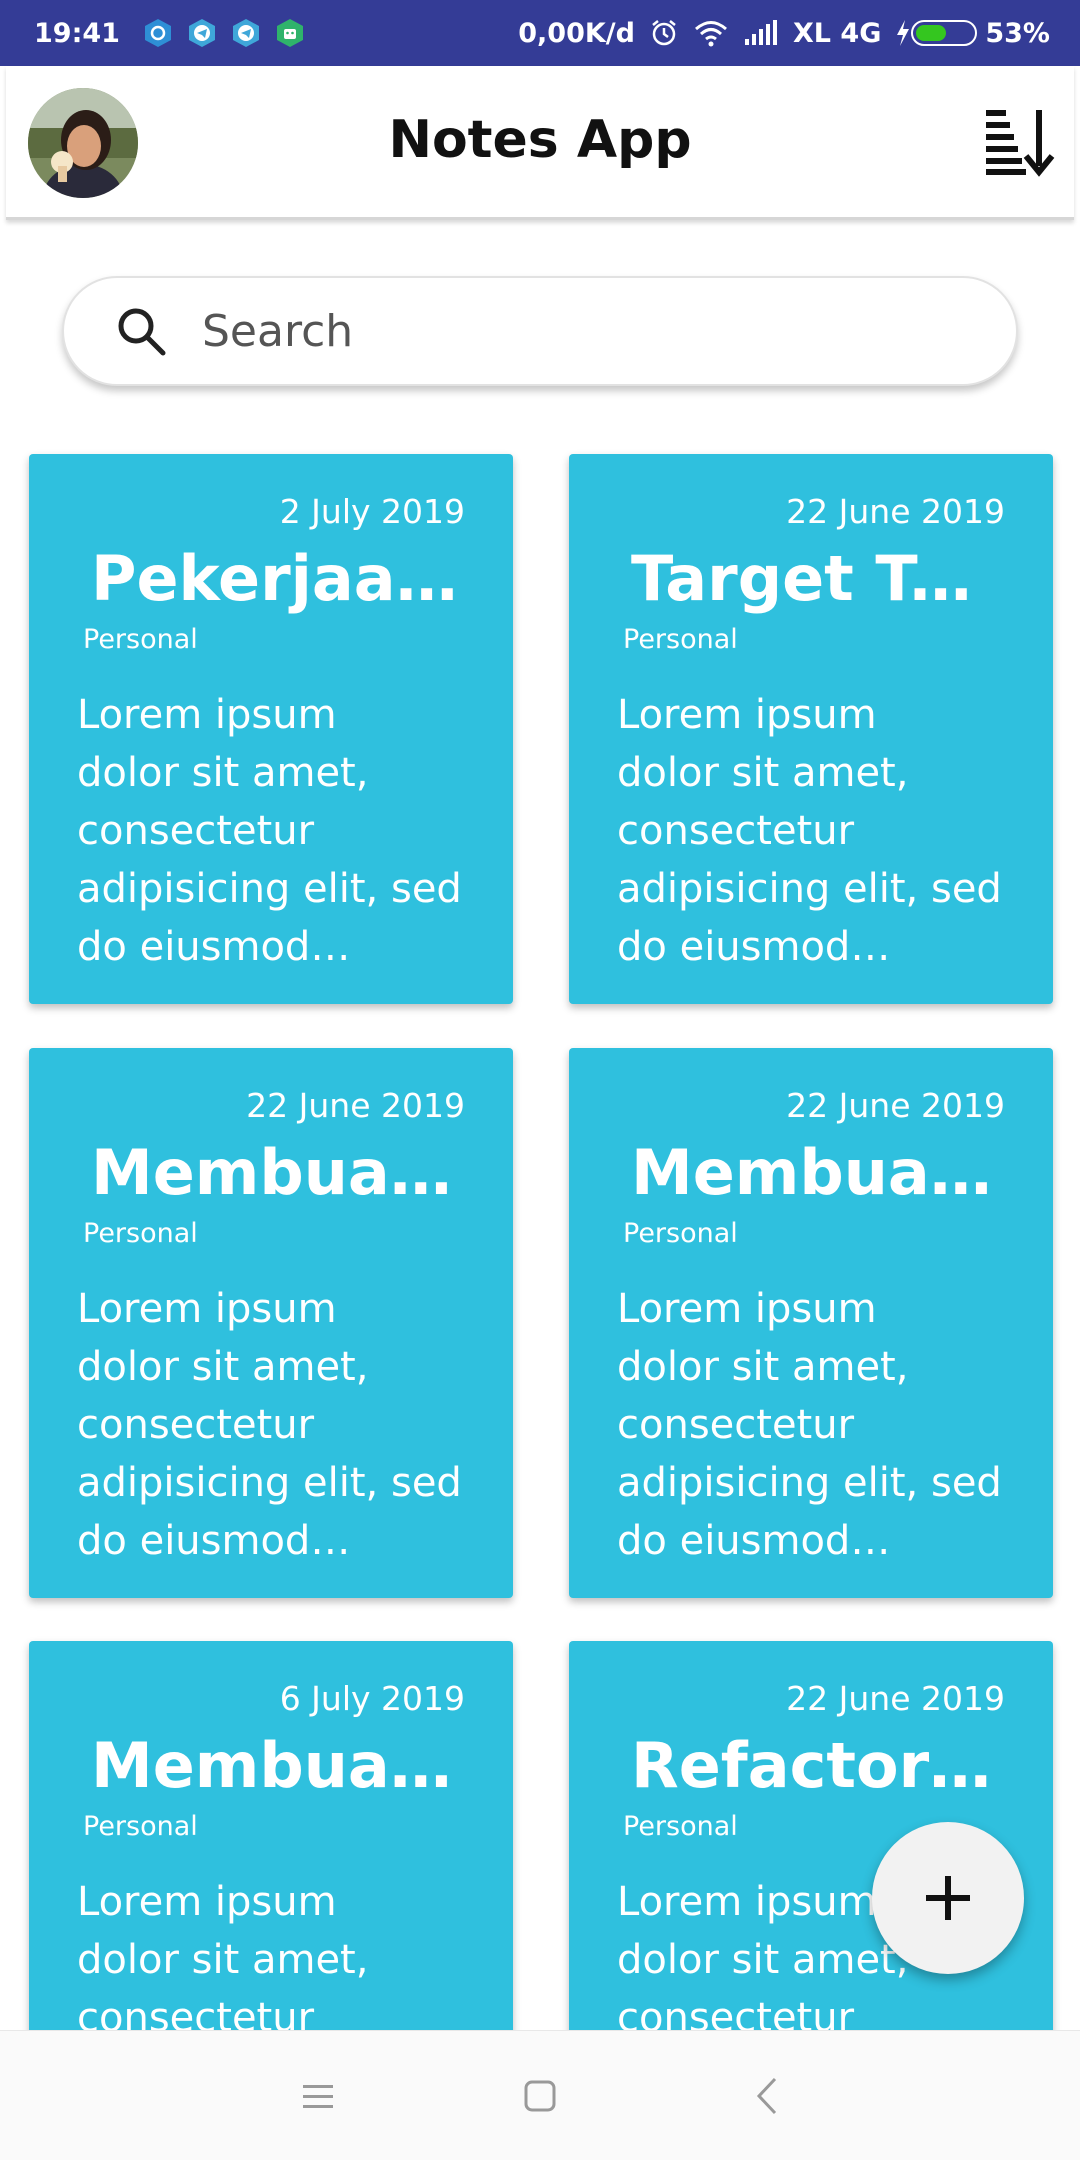 The image size is (1080, 2160). I want to click on status-right: 0,00K/d XL 4G 53%, so click(777, 33).